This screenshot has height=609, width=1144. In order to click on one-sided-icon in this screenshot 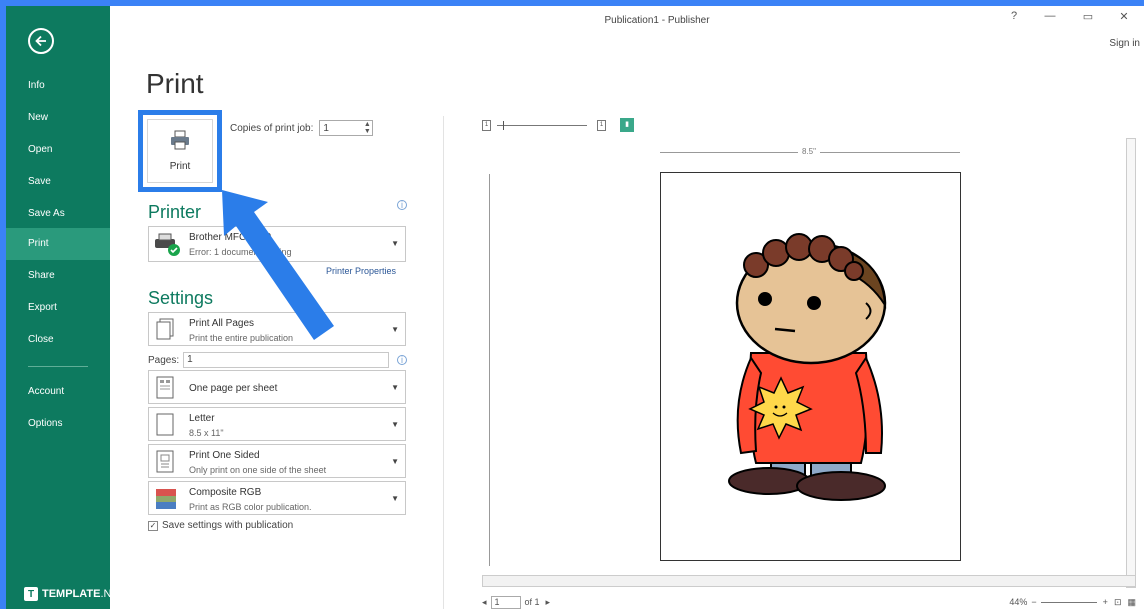, I will do `click(166, 464)`.